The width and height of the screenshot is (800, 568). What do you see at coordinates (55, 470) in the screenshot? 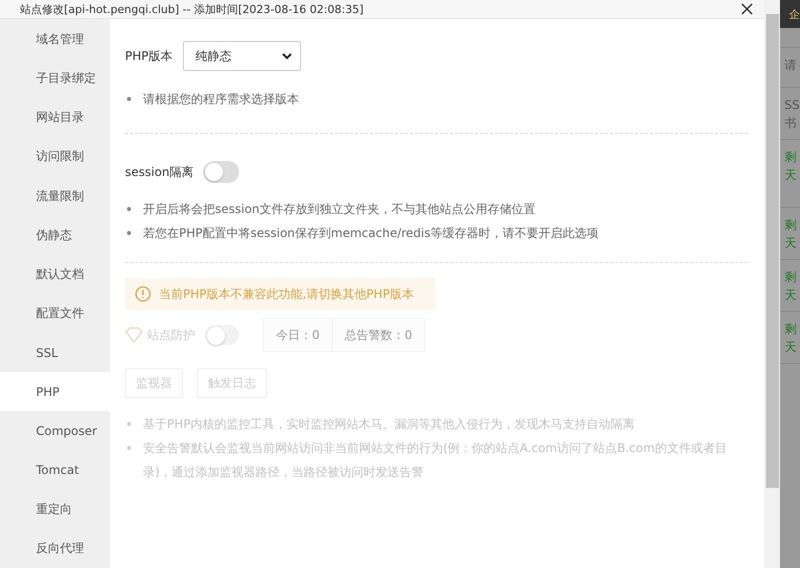
I see `sidebar-item: Tomcat` at bounding box center [55, 470].